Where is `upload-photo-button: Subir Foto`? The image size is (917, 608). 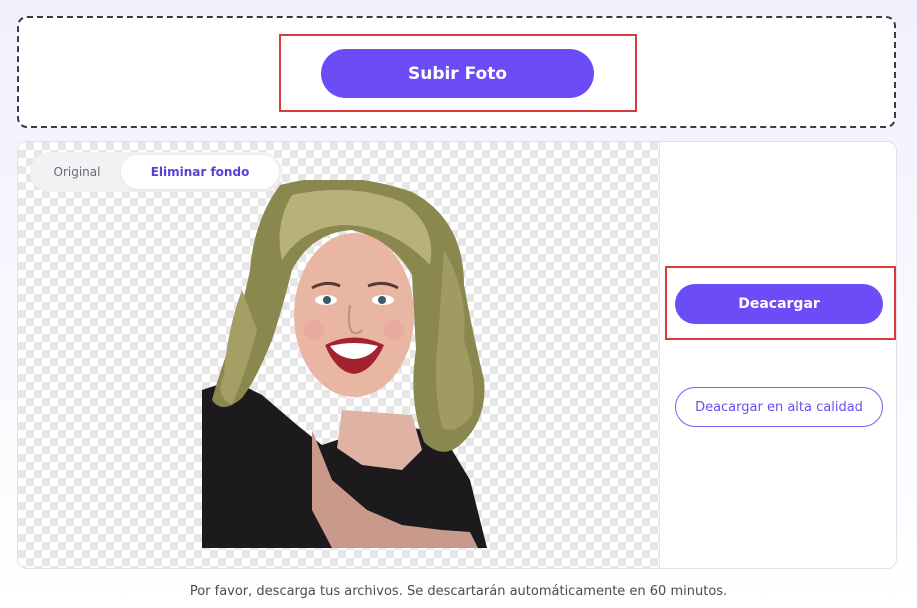
upload-photo-button: Subir Foto is located at coordinates (457, 73).